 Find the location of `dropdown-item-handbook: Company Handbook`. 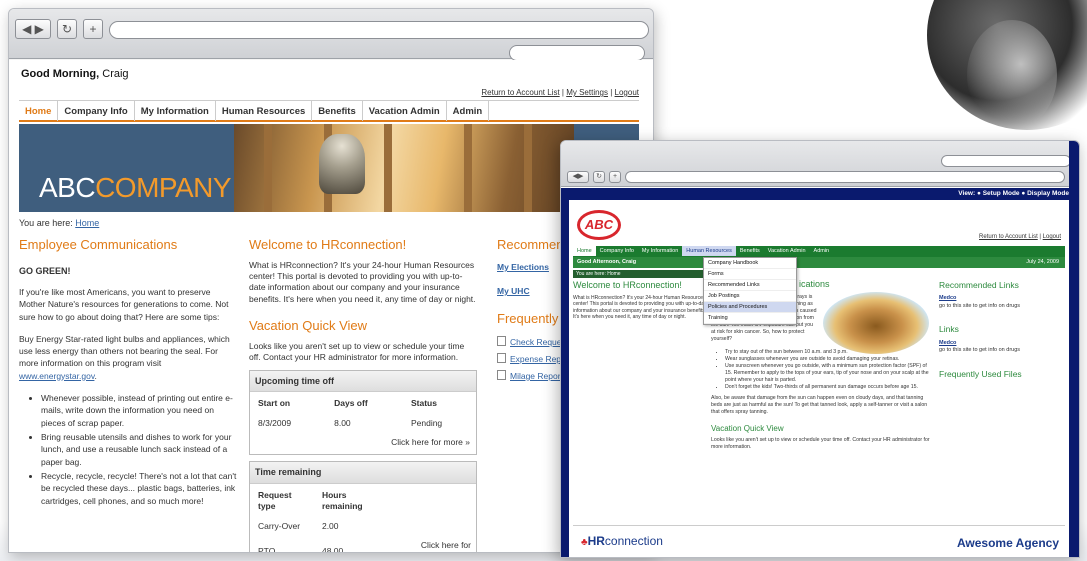

dropdown-item-handbook: Company Handbook is located at coordinates (750, 263).